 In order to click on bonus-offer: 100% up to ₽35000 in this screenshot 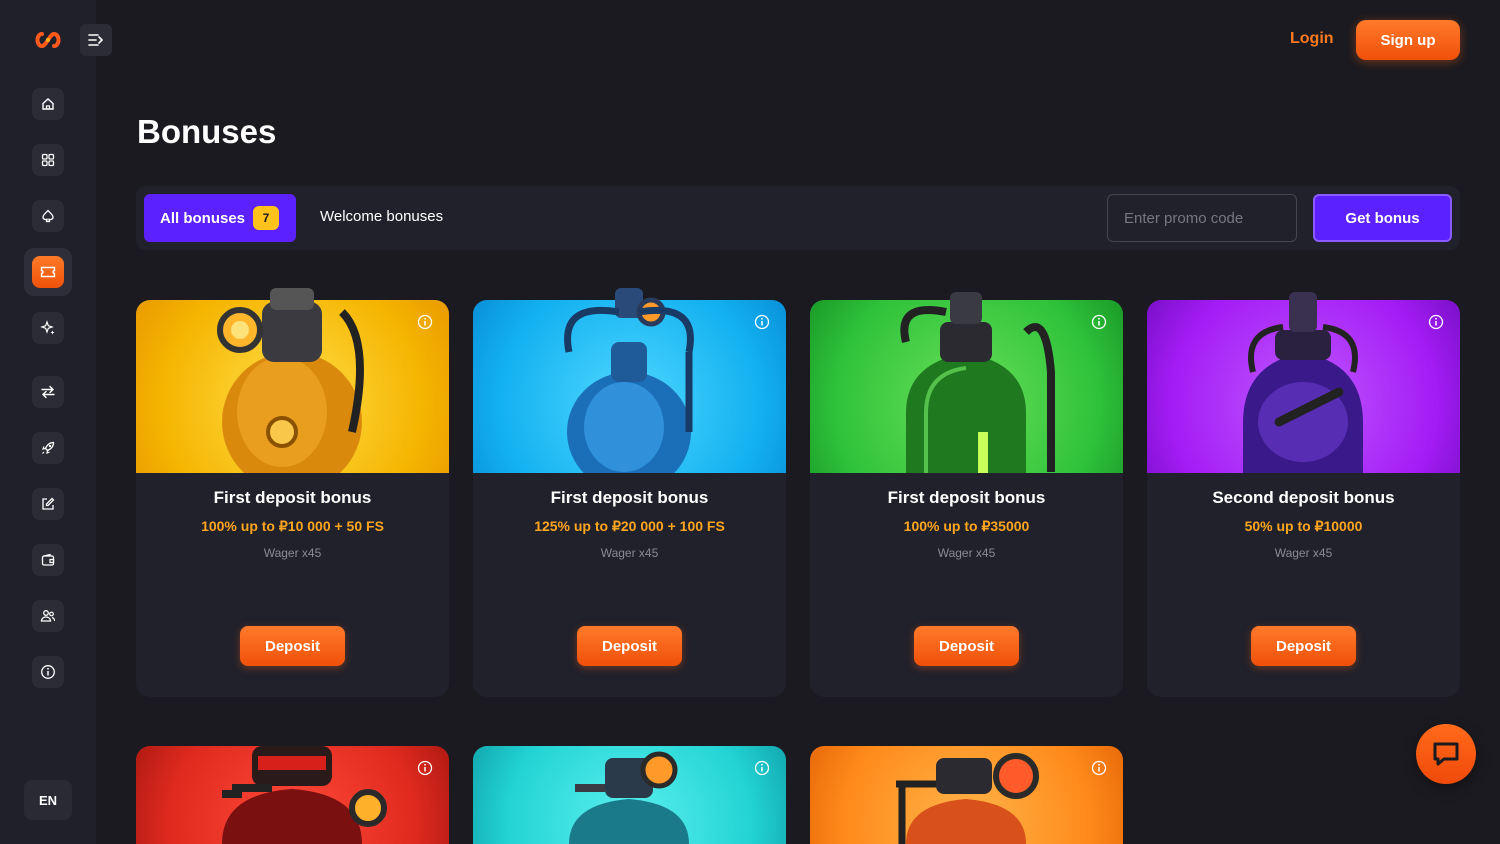, I will do `click(966, 526)`.